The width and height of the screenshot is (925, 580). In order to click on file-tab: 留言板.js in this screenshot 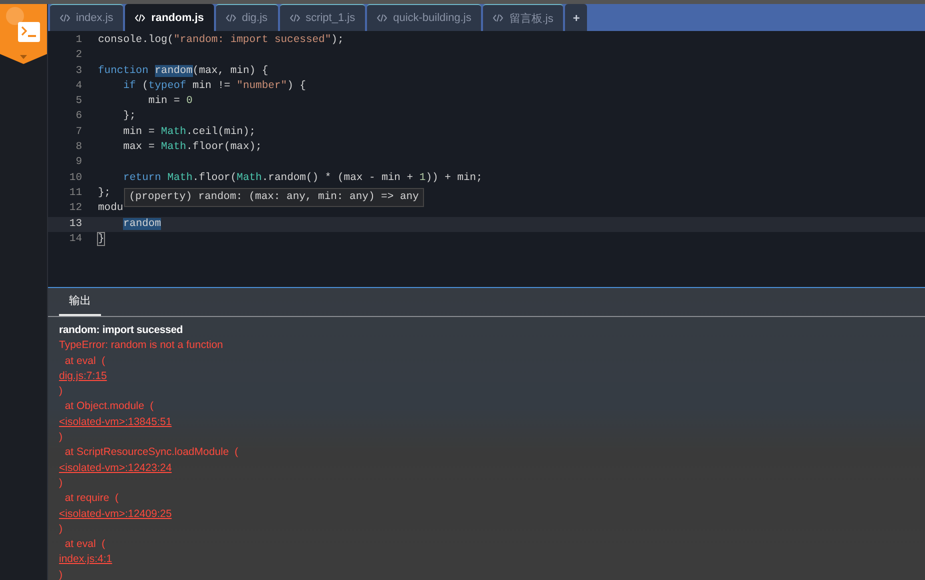, I will do `click(523, 17)`.